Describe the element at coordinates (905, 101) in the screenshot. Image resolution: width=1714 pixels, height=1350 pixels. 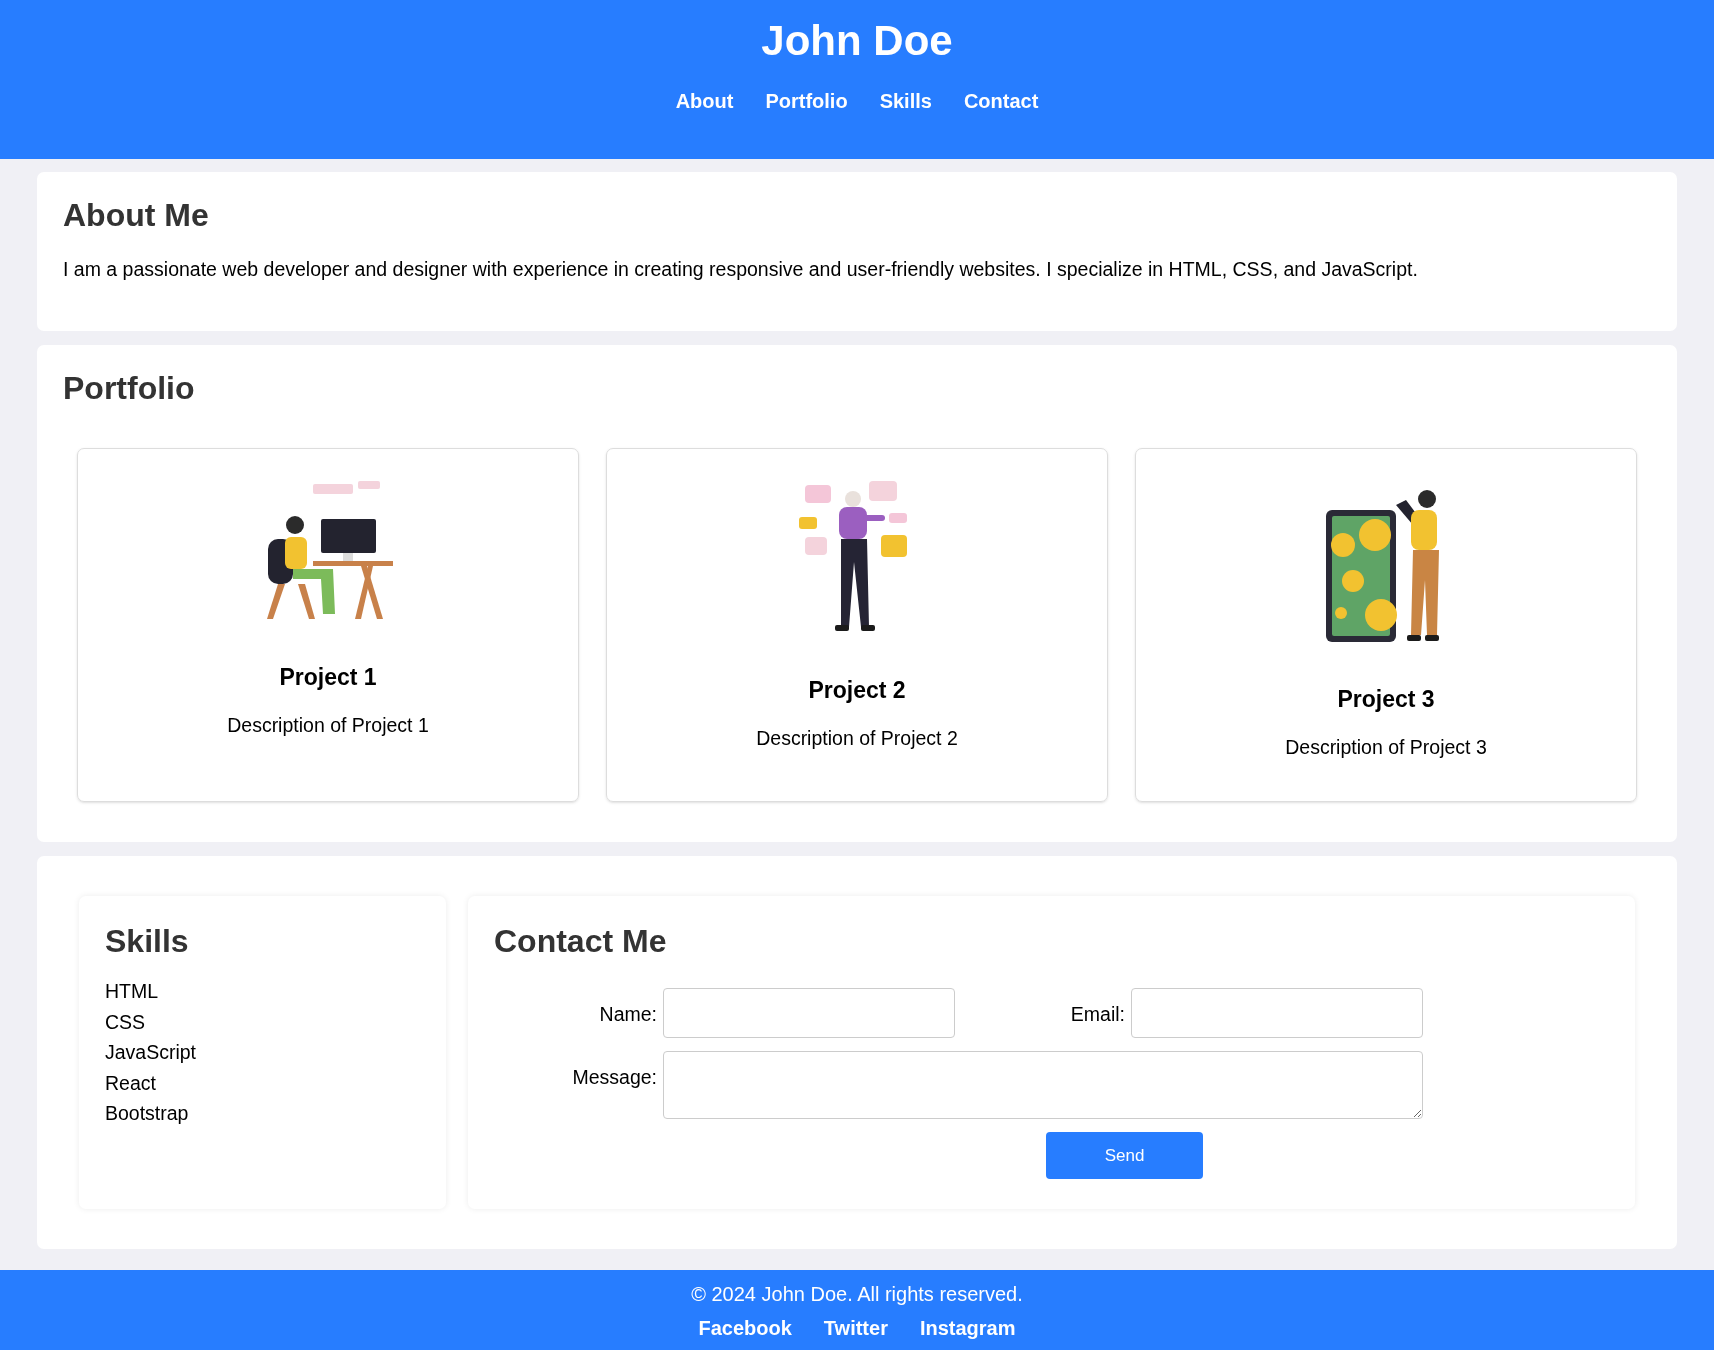
I see `nav-link: Skills` at that location.